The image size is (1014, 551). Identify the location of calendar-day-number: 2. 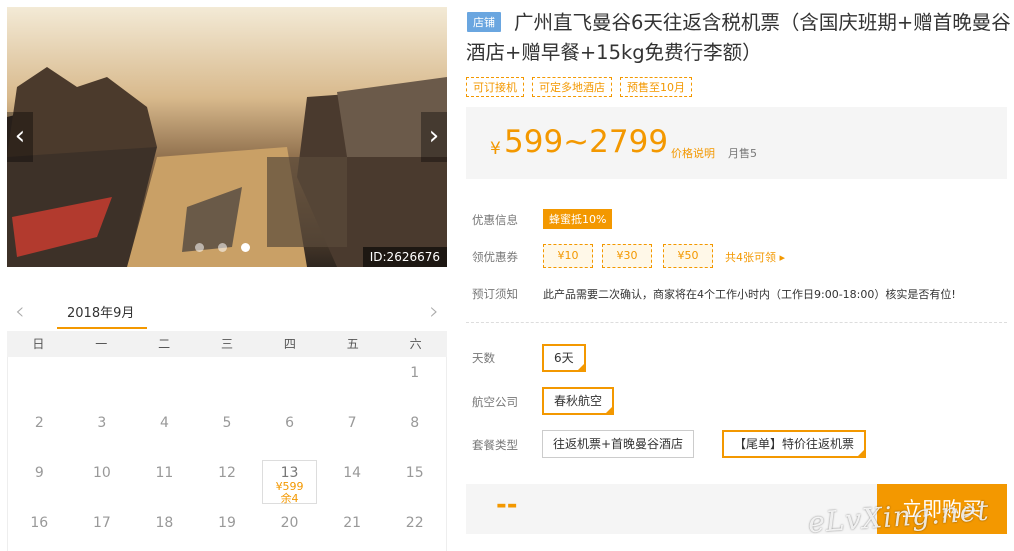
(39, 423).